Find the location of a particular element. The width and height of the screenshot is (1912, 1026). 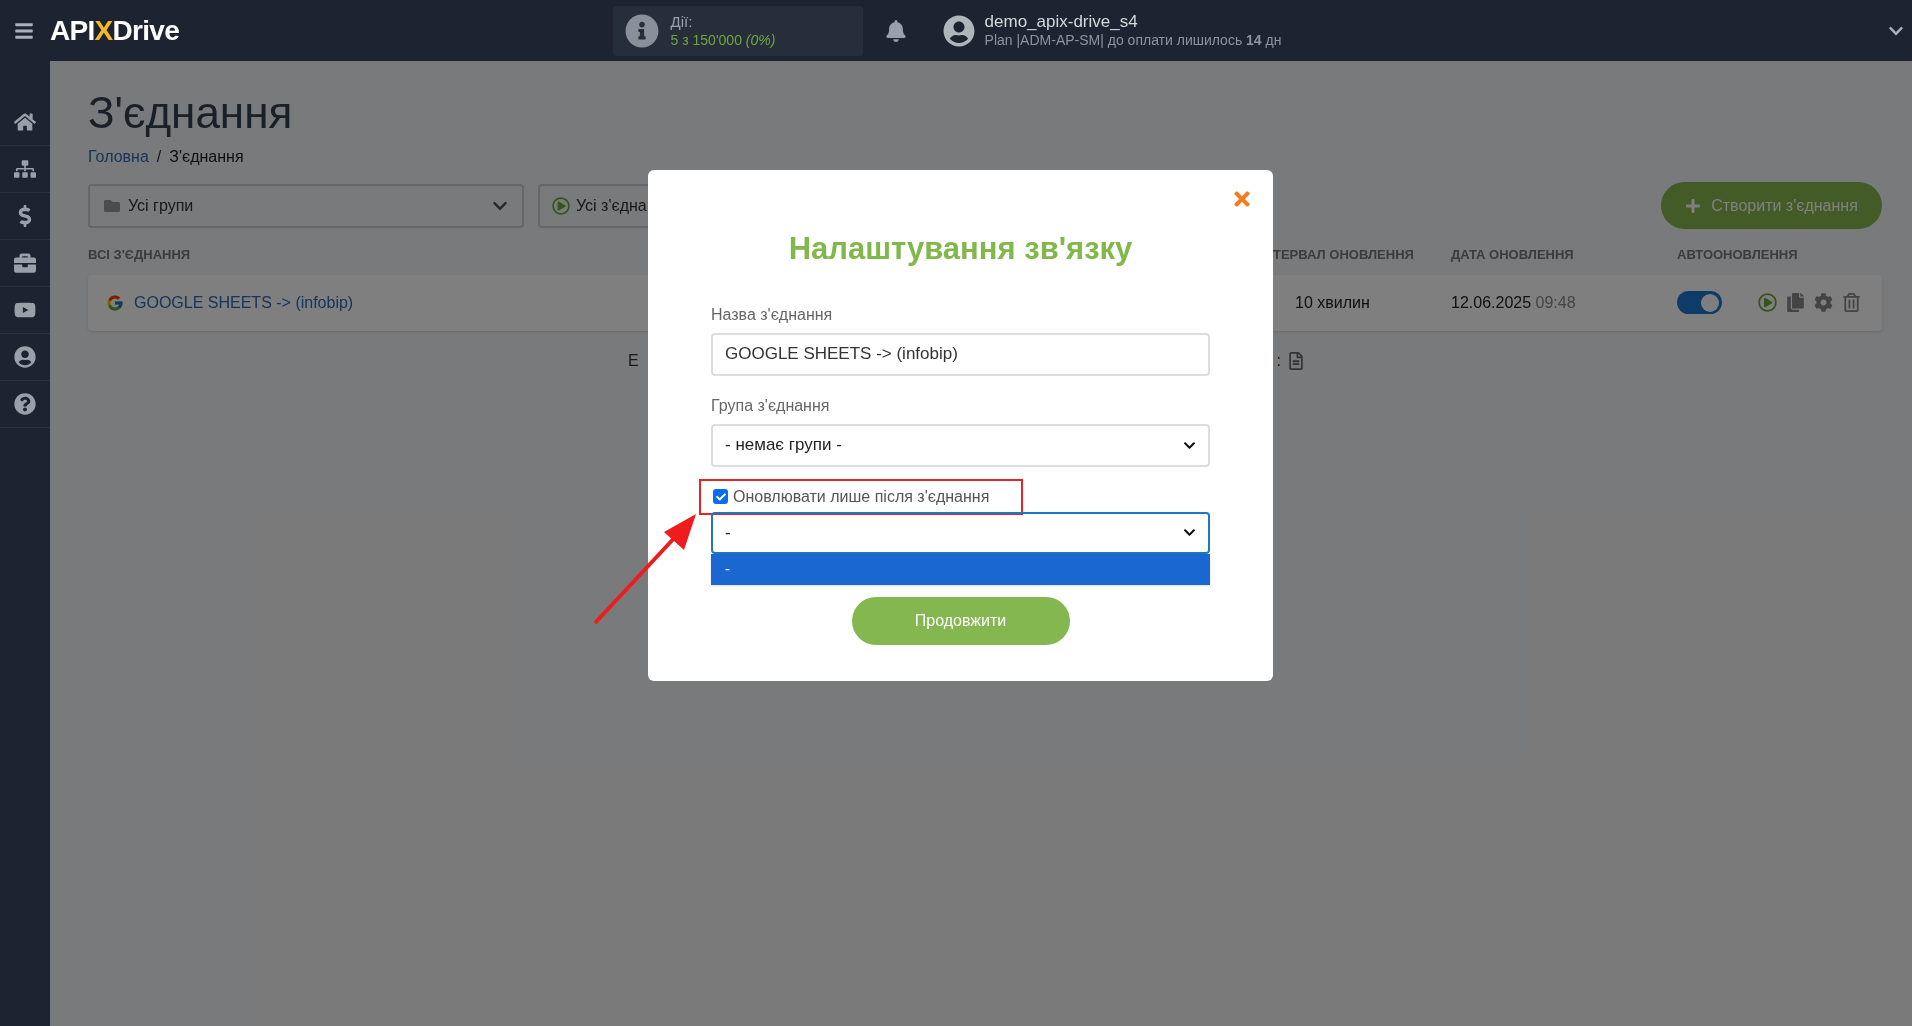

sitemap-icon is located at coordinates (25, 169).